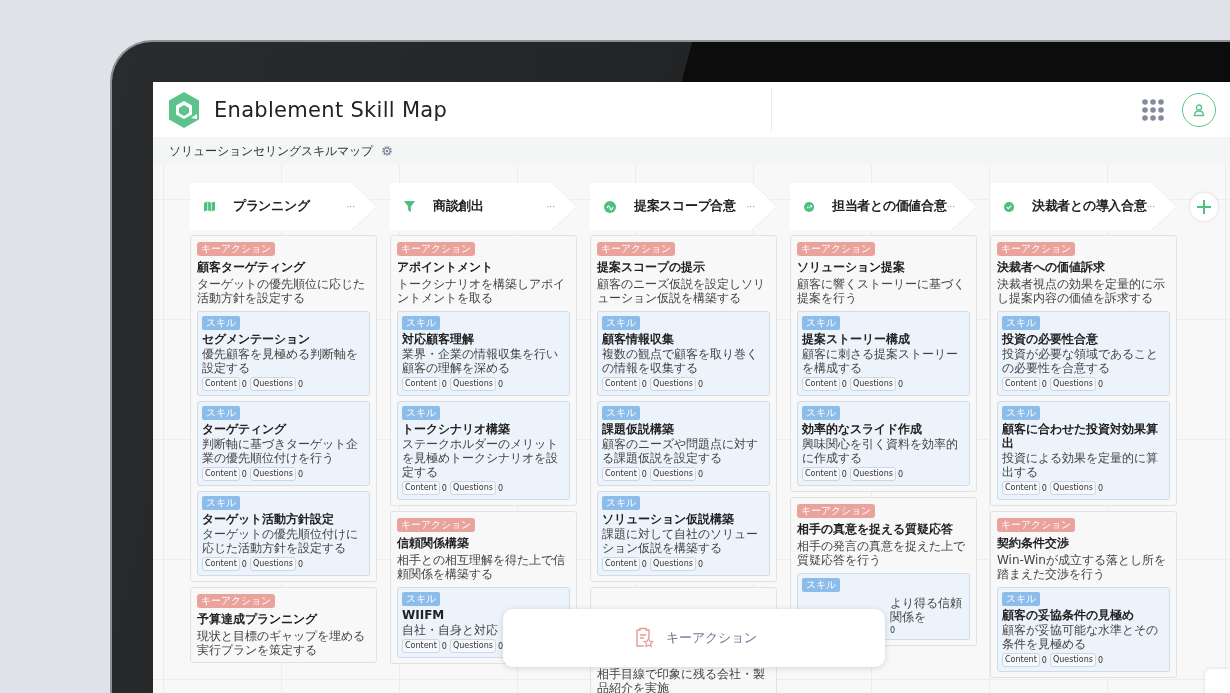 This screenshot has height=693, width=1230. Describe the element at coordinates (638, 429) in the screenshot. I see `skill-title: 課題仮説構築` at that location.